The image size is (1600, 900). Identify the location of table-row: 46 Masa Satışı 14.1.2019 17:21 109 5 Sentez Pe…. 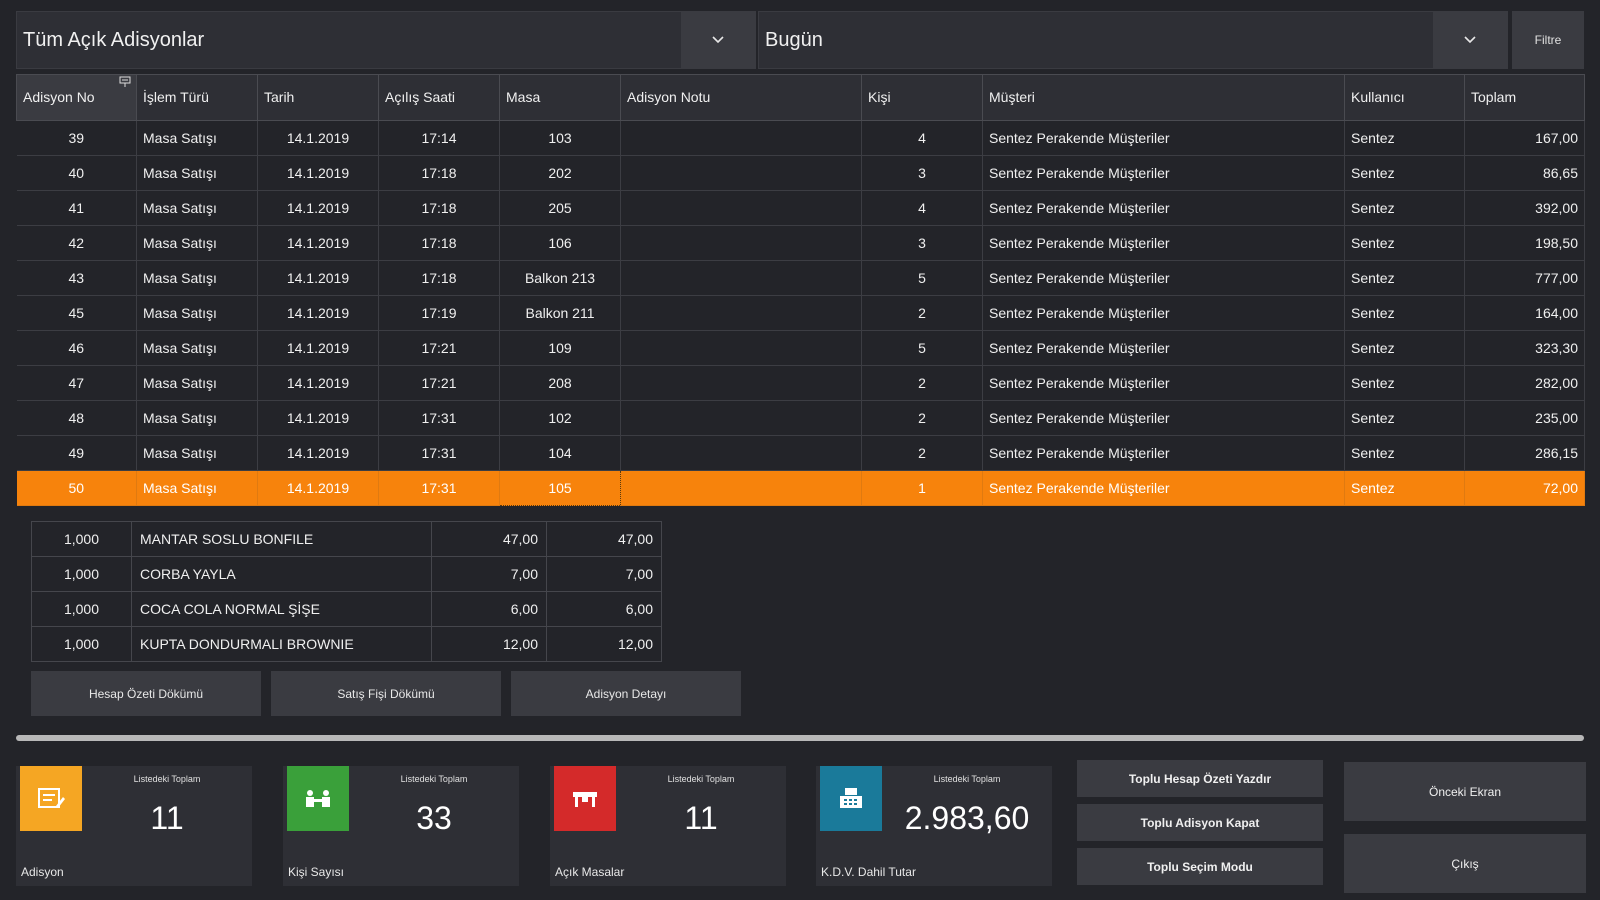
(800, 348).